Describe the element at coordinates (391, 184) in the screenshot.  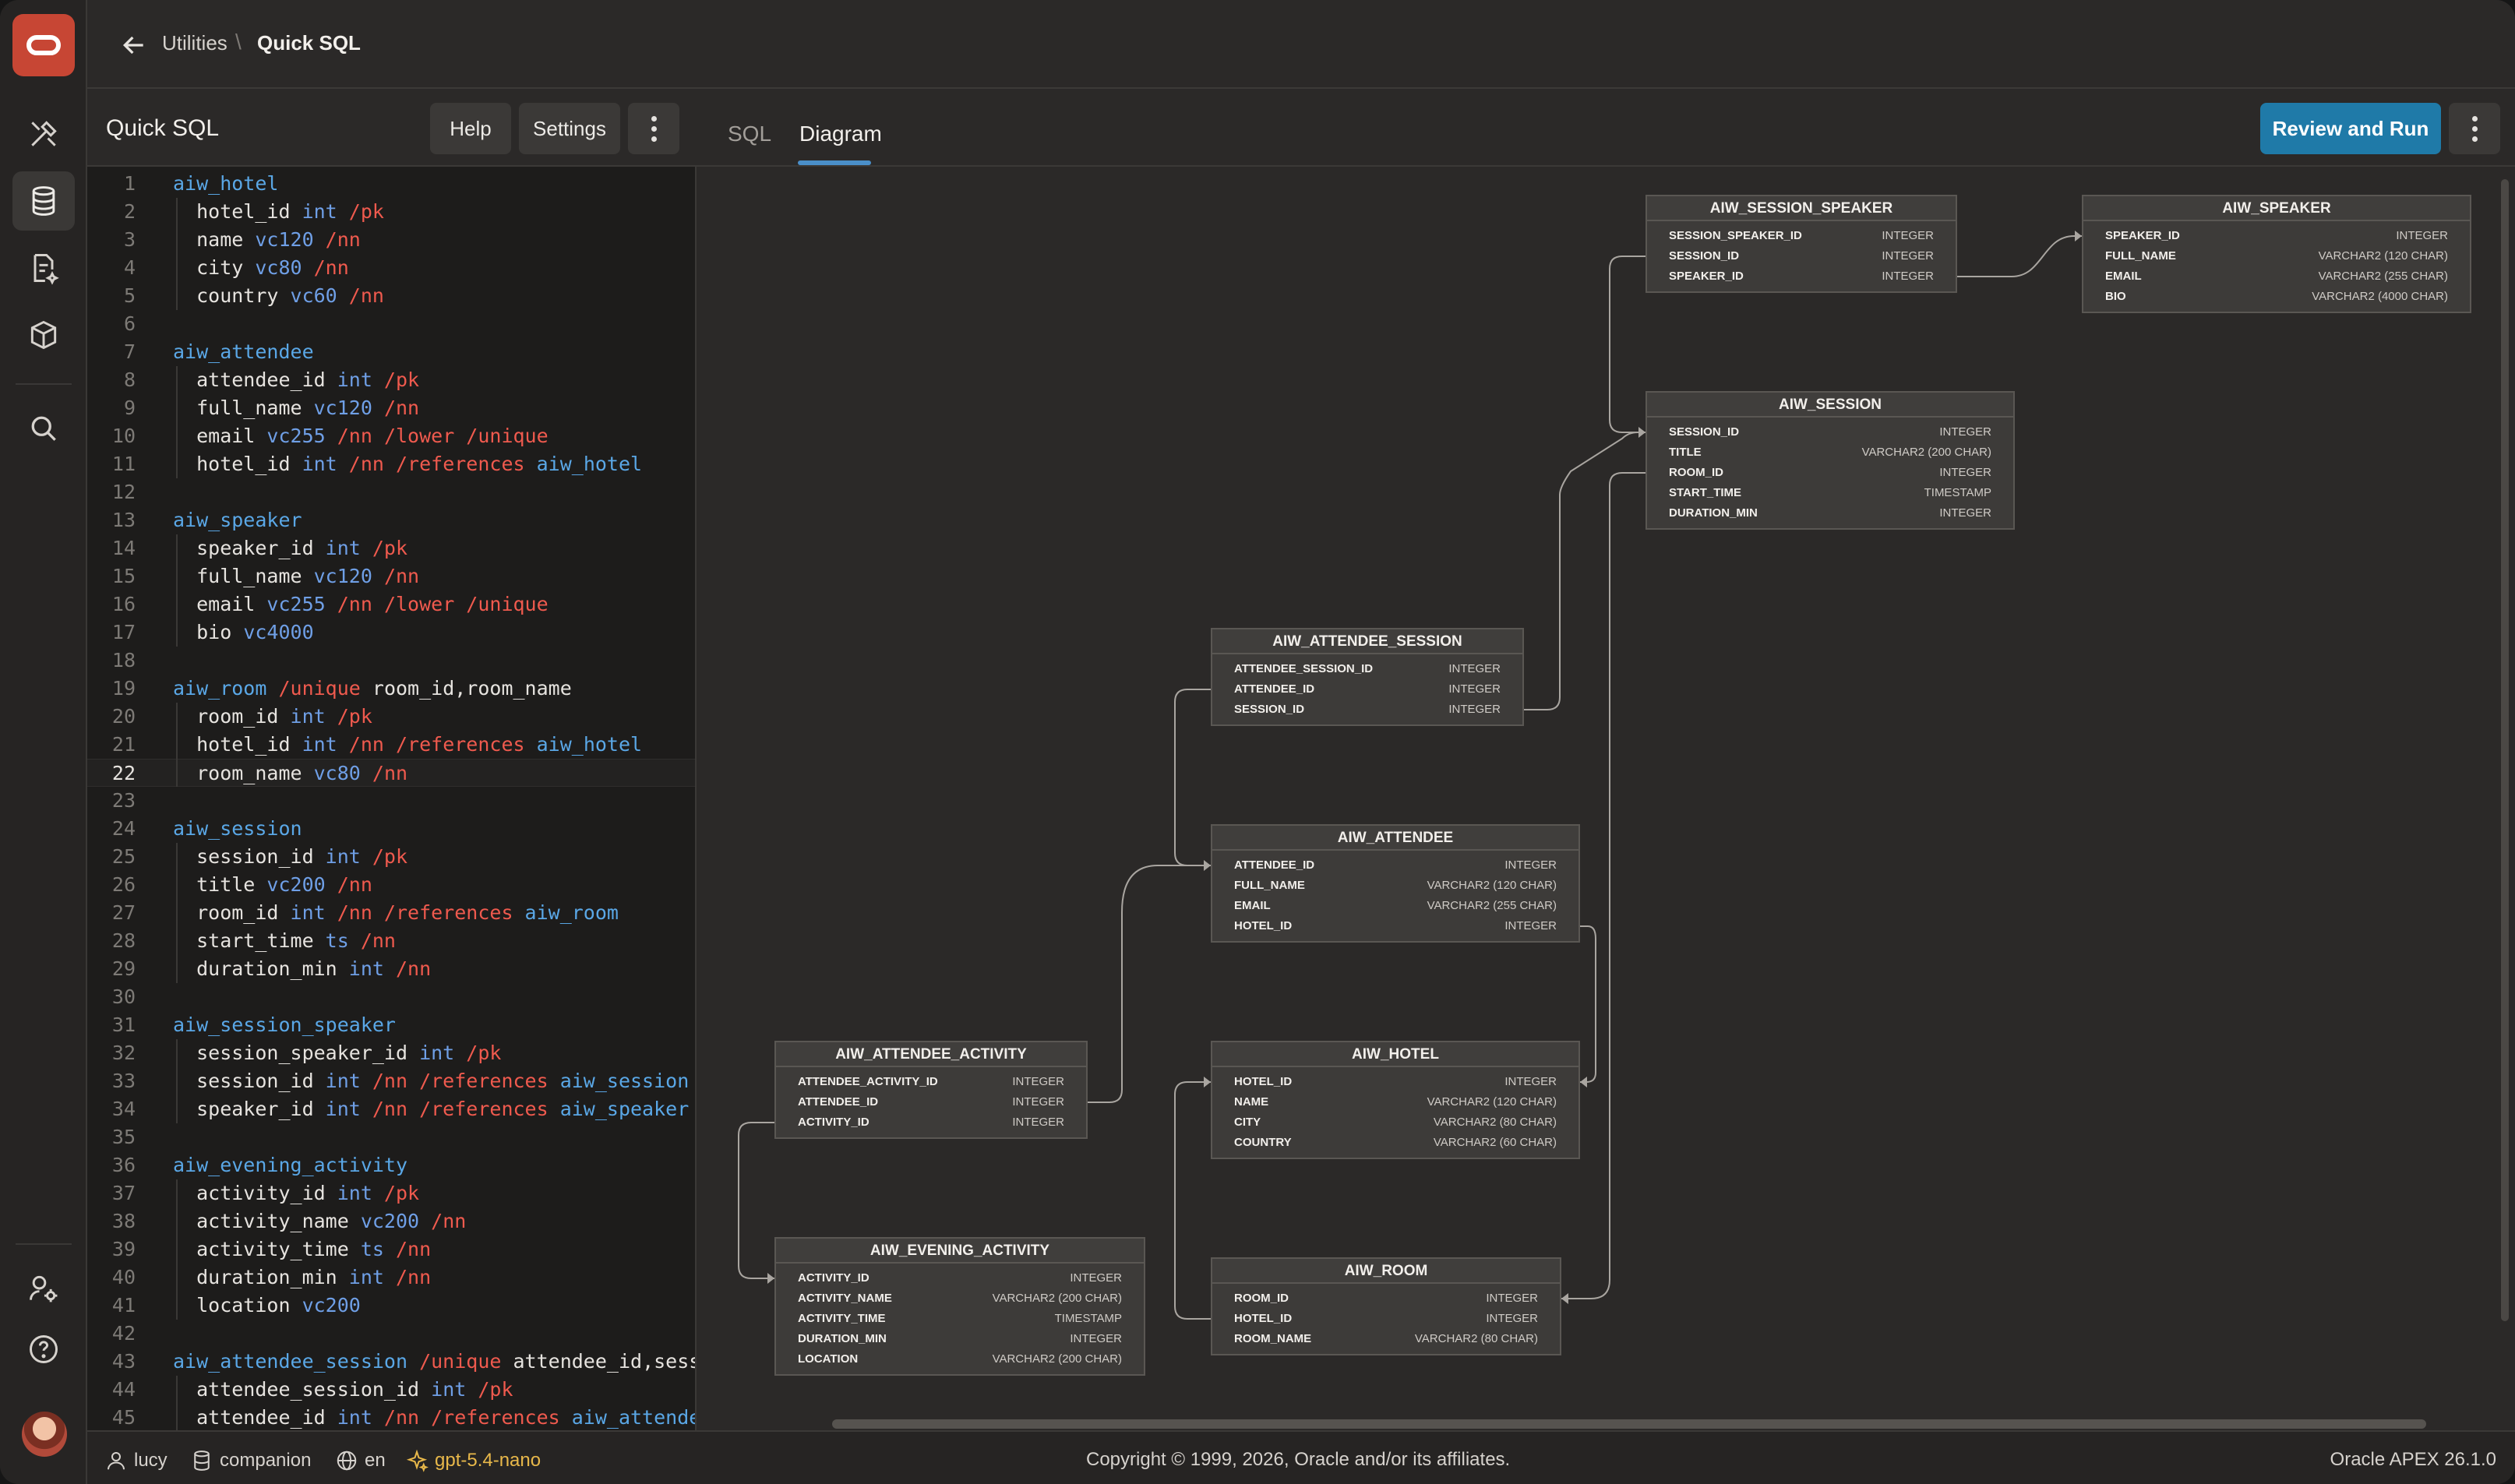
I see `code-line: 1 aiw_hotel` at that location.